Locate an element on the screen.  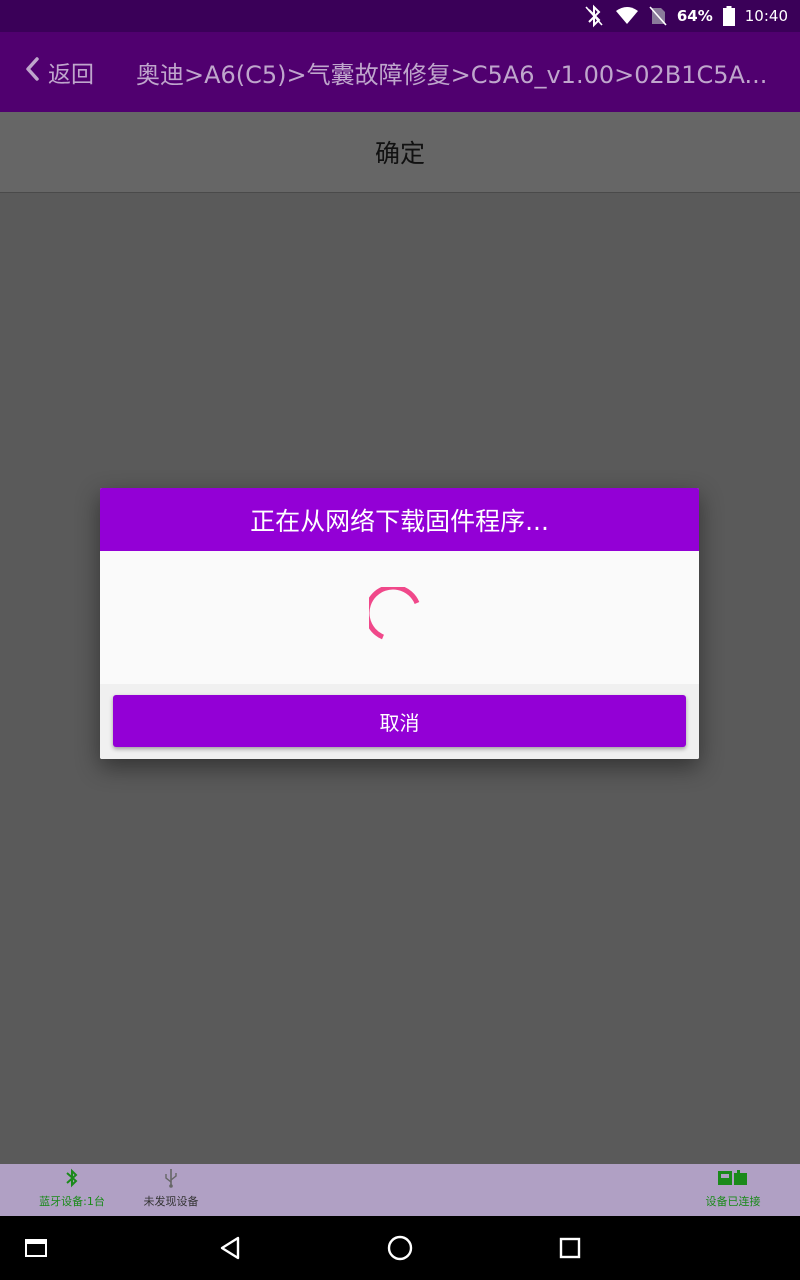
device-status-bar: 蓝牙设备:1台 未发现设备 设备已连接 is located at coordinates (400, 1190).